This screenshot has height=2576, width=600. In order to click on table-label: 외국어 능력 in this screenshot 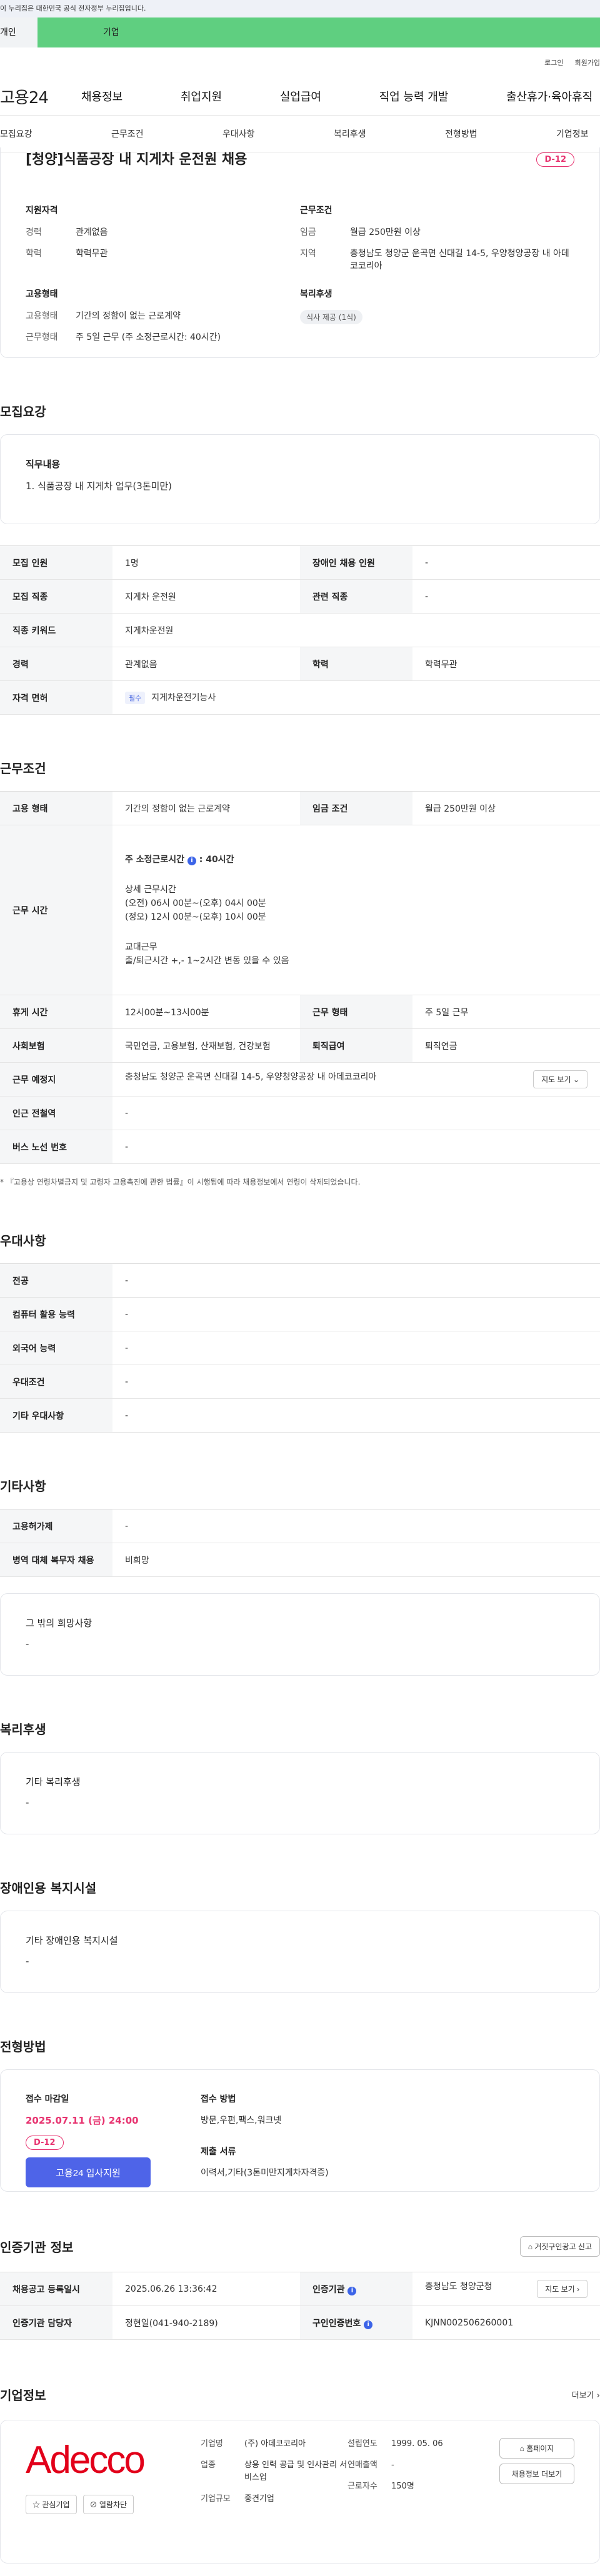, I will do `click(56, 1348)`.